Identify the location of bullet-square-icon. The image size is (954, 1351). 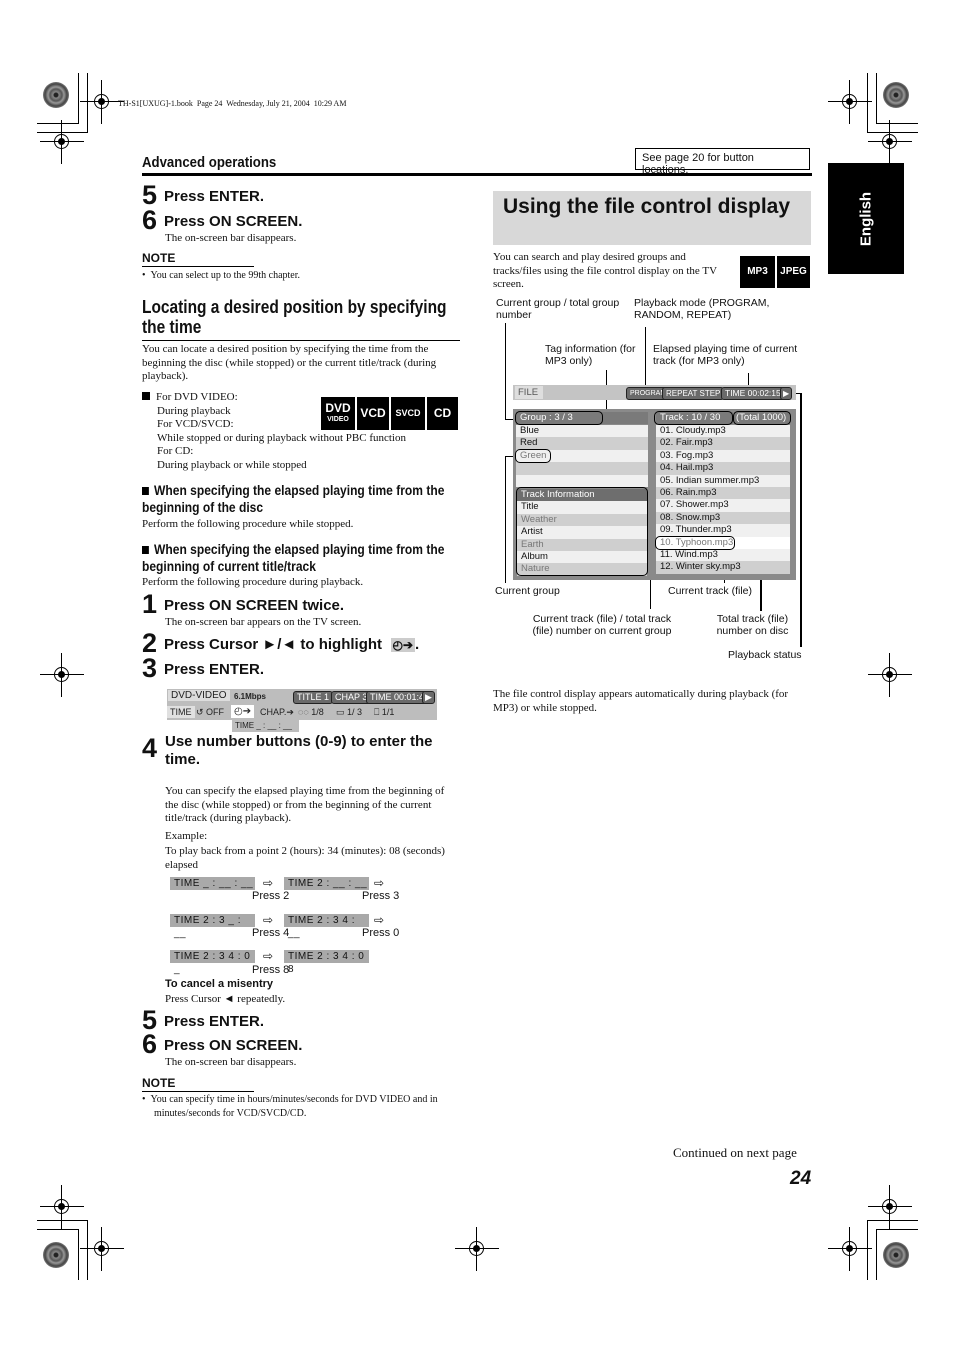
(145, 550).